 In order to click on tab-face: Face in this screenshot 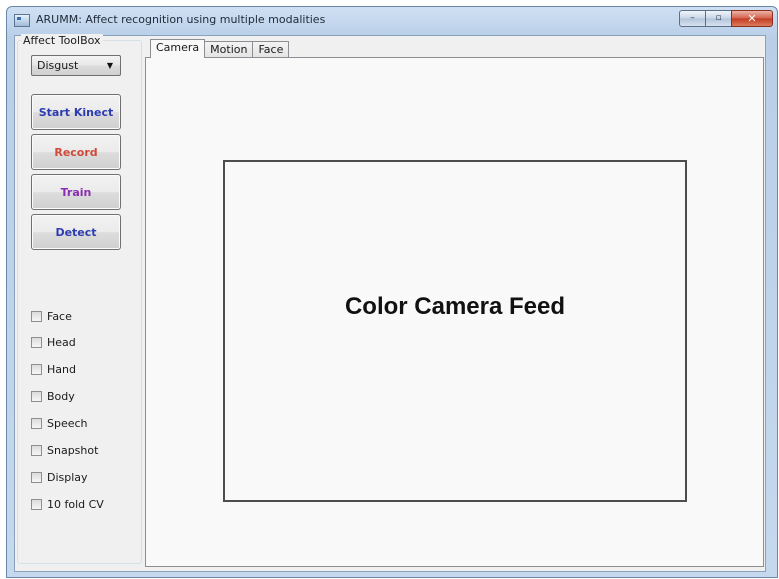, I will do `click(271, 49)`.